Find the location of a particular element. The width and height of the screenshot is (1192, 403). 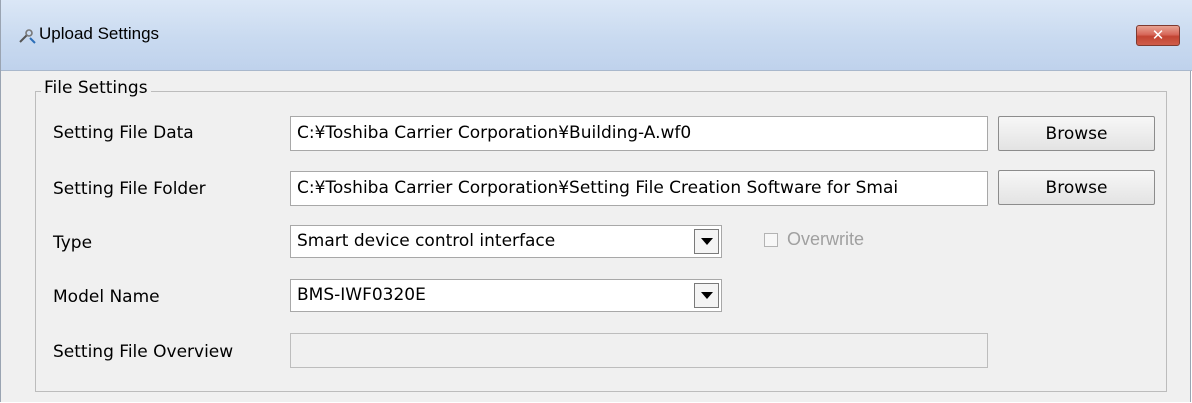

setting-file-data-label: Setting File Data is located at coordinates (123, 133).